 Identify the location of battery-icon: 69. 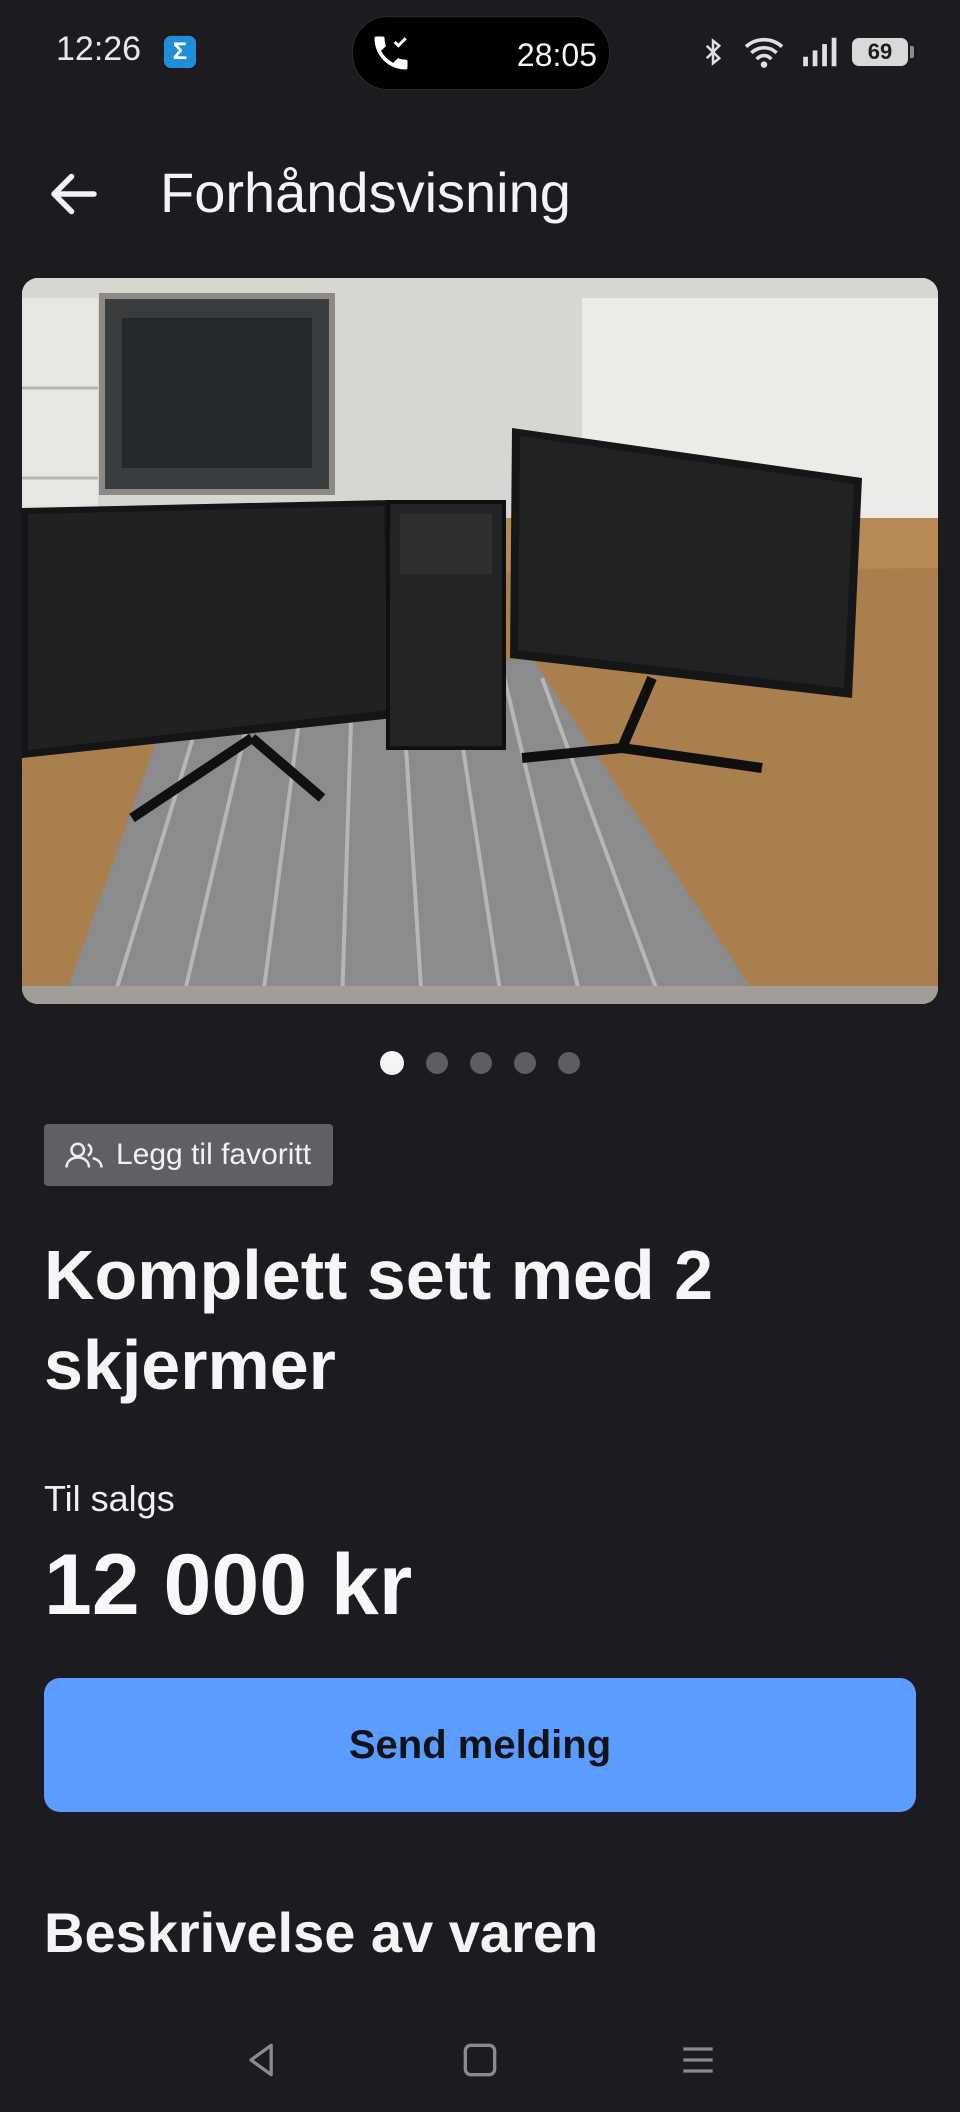
(883, 52).